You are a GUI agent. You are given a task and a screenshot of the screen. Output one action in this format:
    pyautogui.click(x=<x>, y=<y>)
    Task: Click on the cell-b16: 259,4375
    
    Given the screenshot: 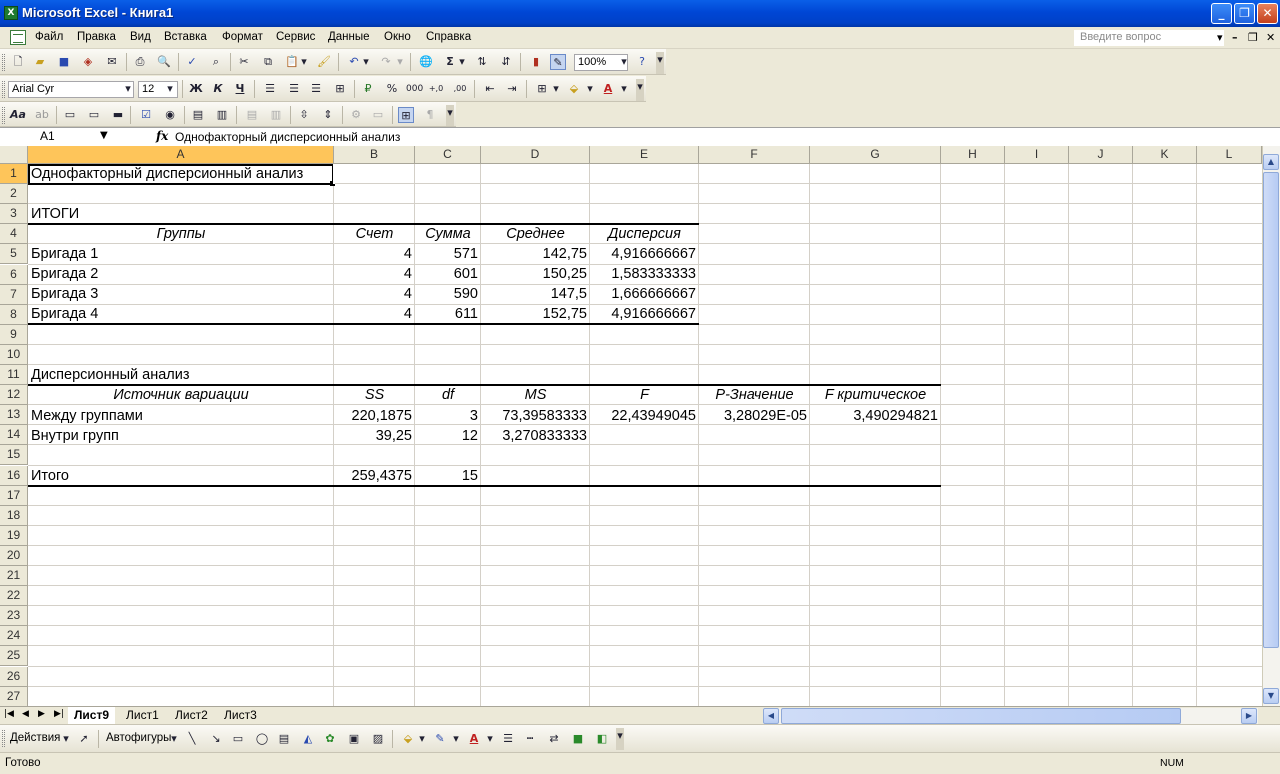 What is the action you would take?
    pyautogui.click(x=374, y=476)
    